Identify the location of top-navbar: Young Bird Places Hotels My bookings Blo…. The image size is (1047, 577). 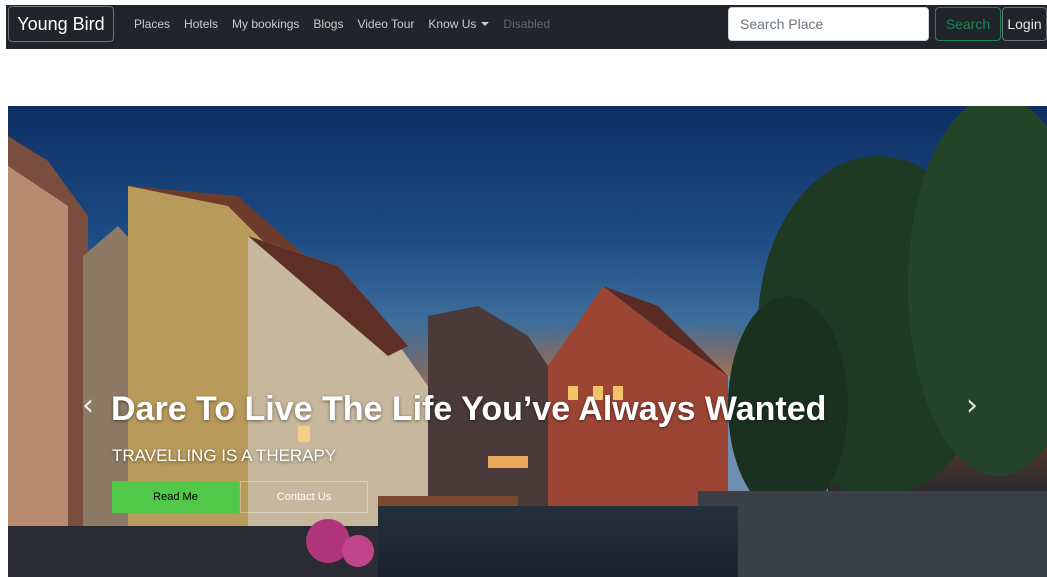
(526, 27).